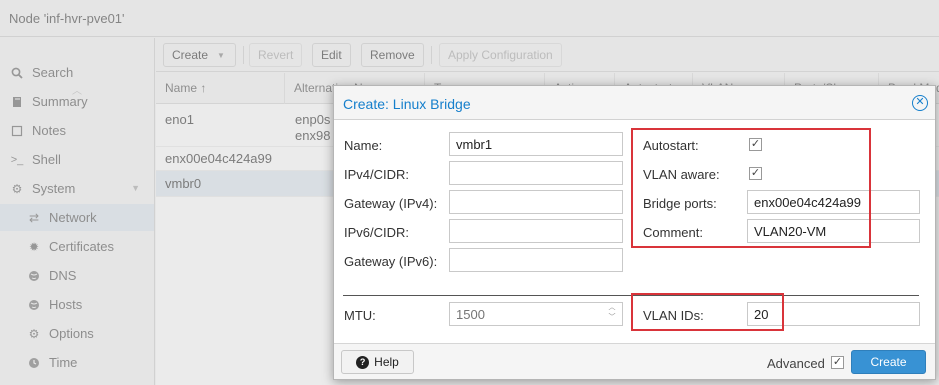 The width and height of the screenshot is (939, 385). Describe the element at coordinates (34, 333) in the screenshot. I see `gear-icon: ⚙` at that location.